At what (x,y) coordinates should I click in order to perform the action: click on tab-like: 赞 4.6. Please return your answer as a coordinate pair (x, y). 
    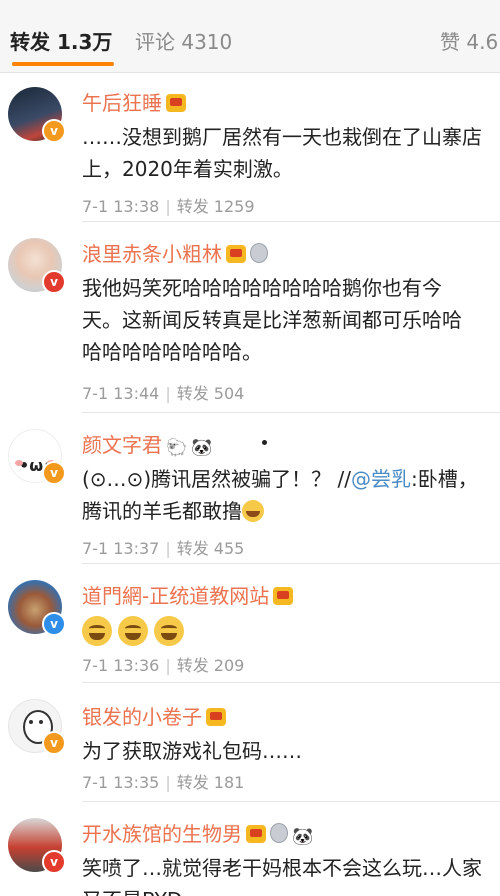
    Looking at the image, I should click on (469, 40).